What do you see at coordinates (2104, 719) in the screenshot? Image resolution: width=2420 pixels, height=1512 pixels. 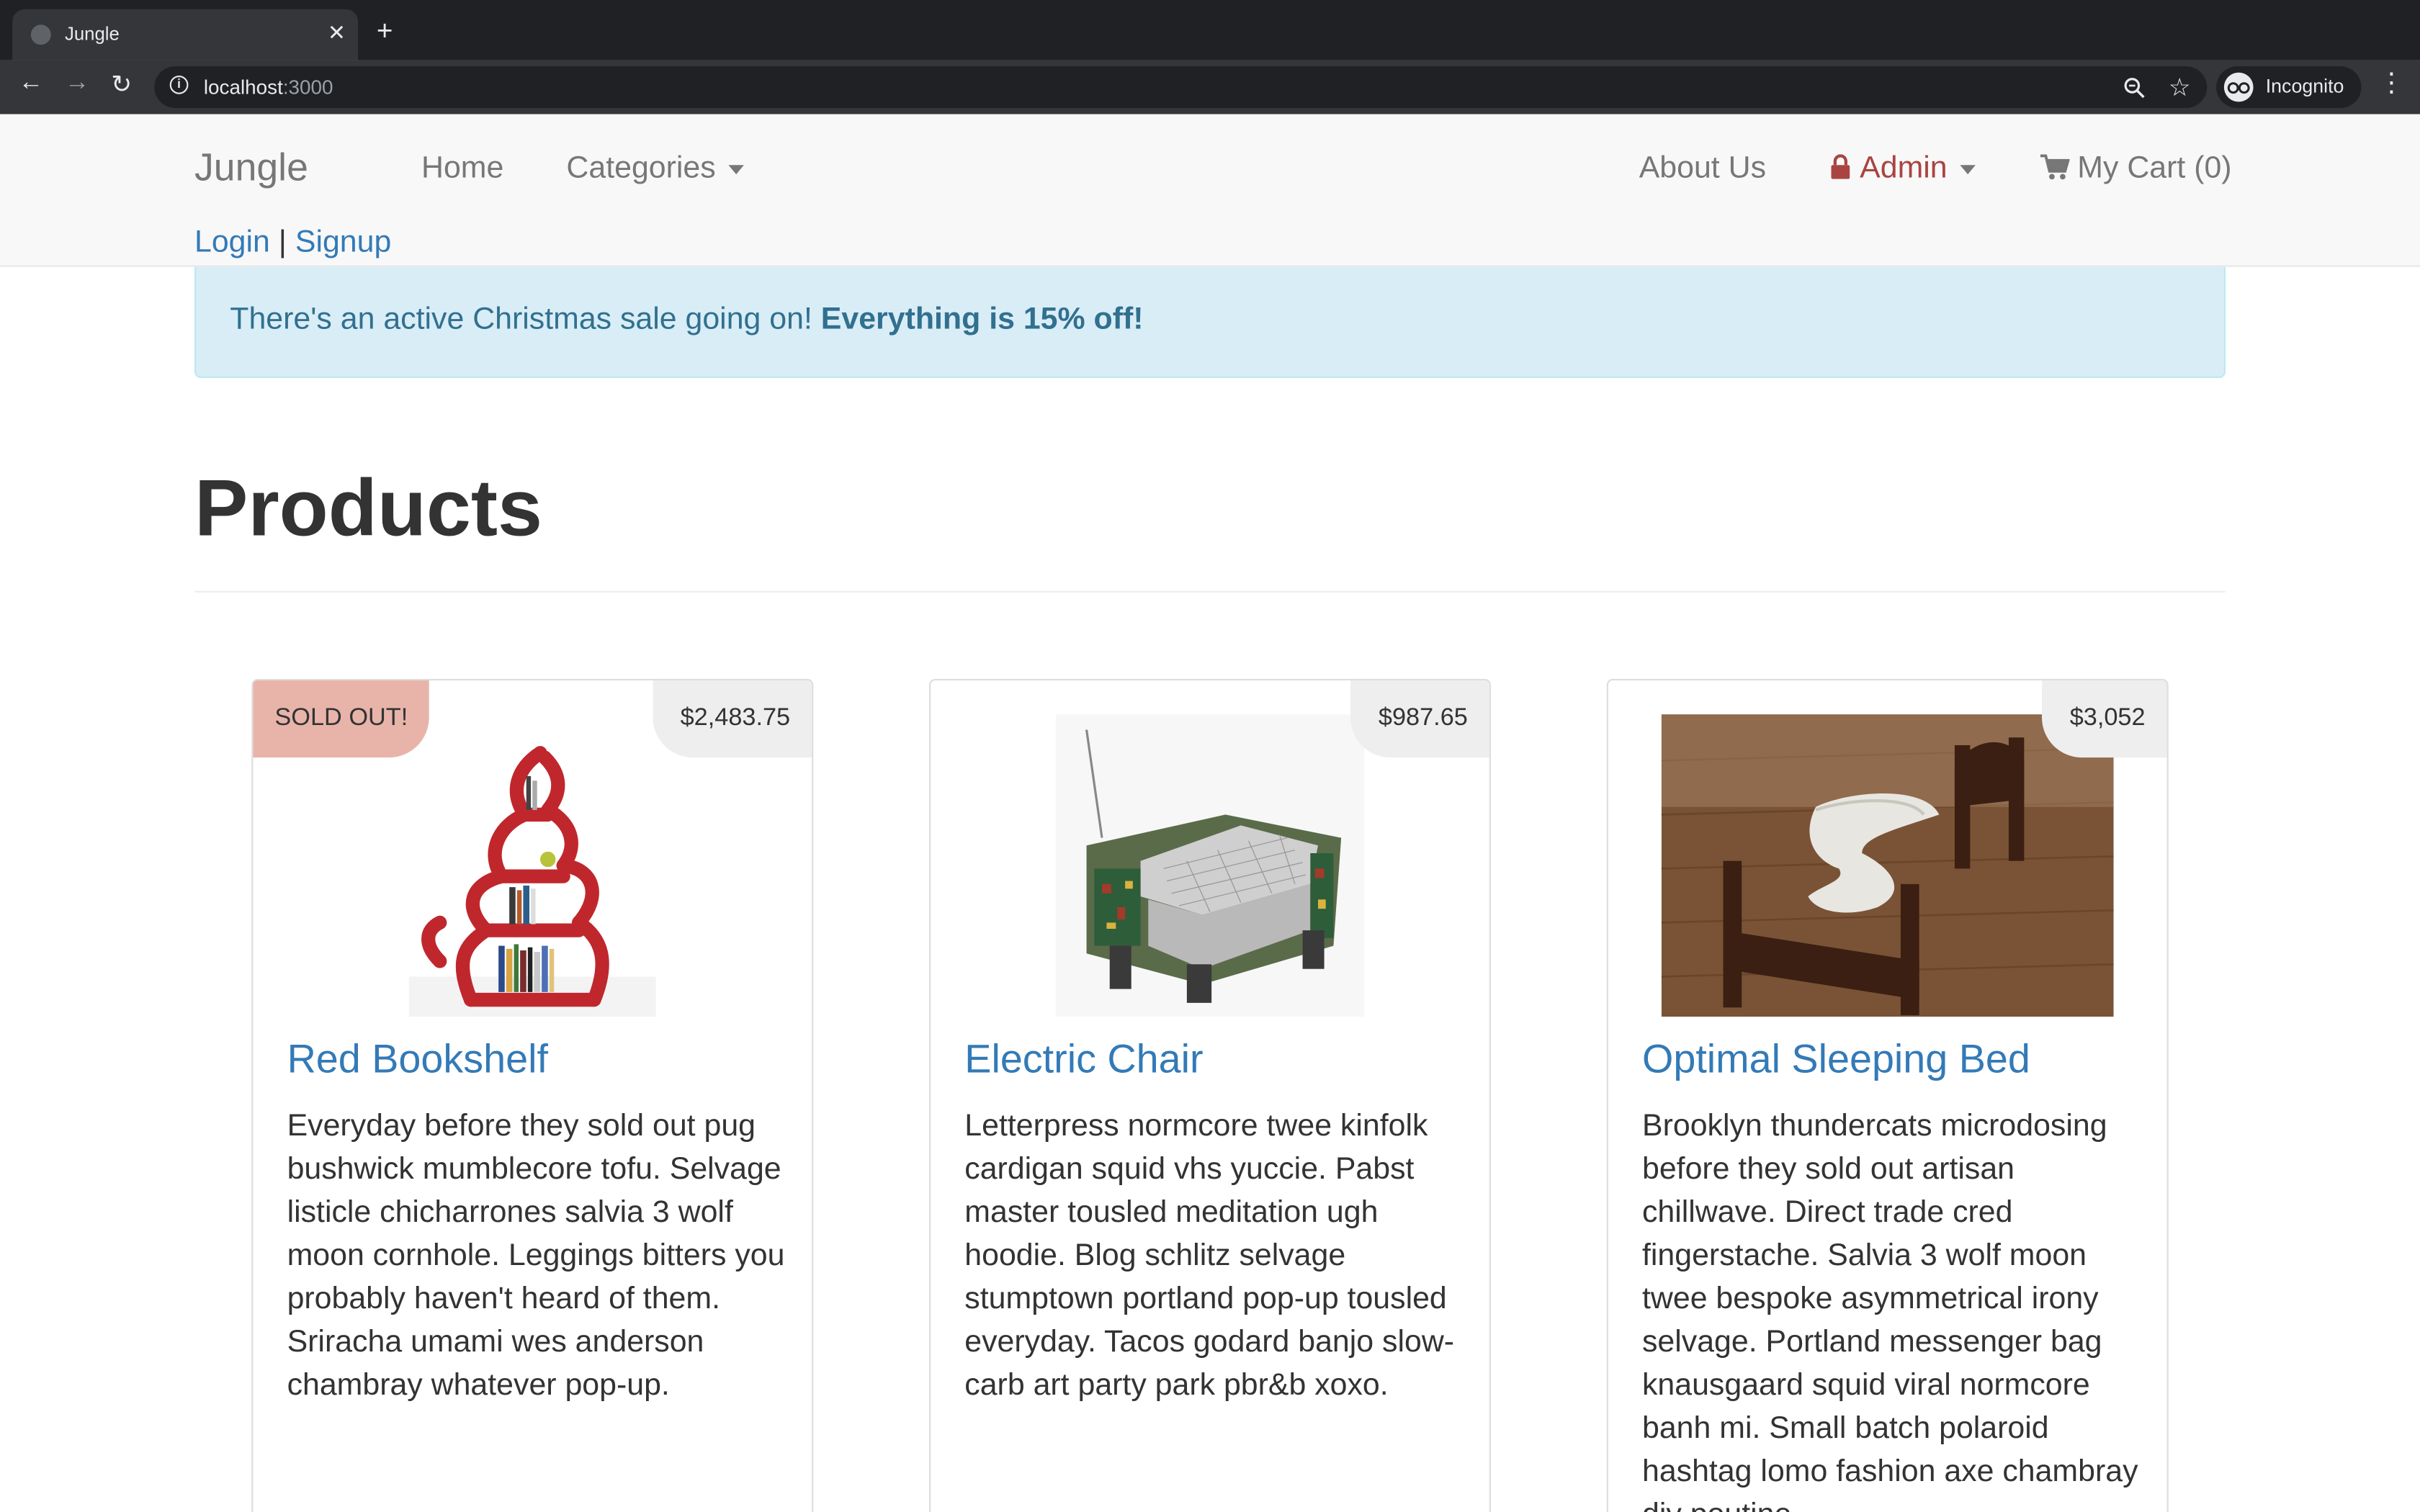 I see `price-tag: $3,052` at bounding box center [2104, 719].